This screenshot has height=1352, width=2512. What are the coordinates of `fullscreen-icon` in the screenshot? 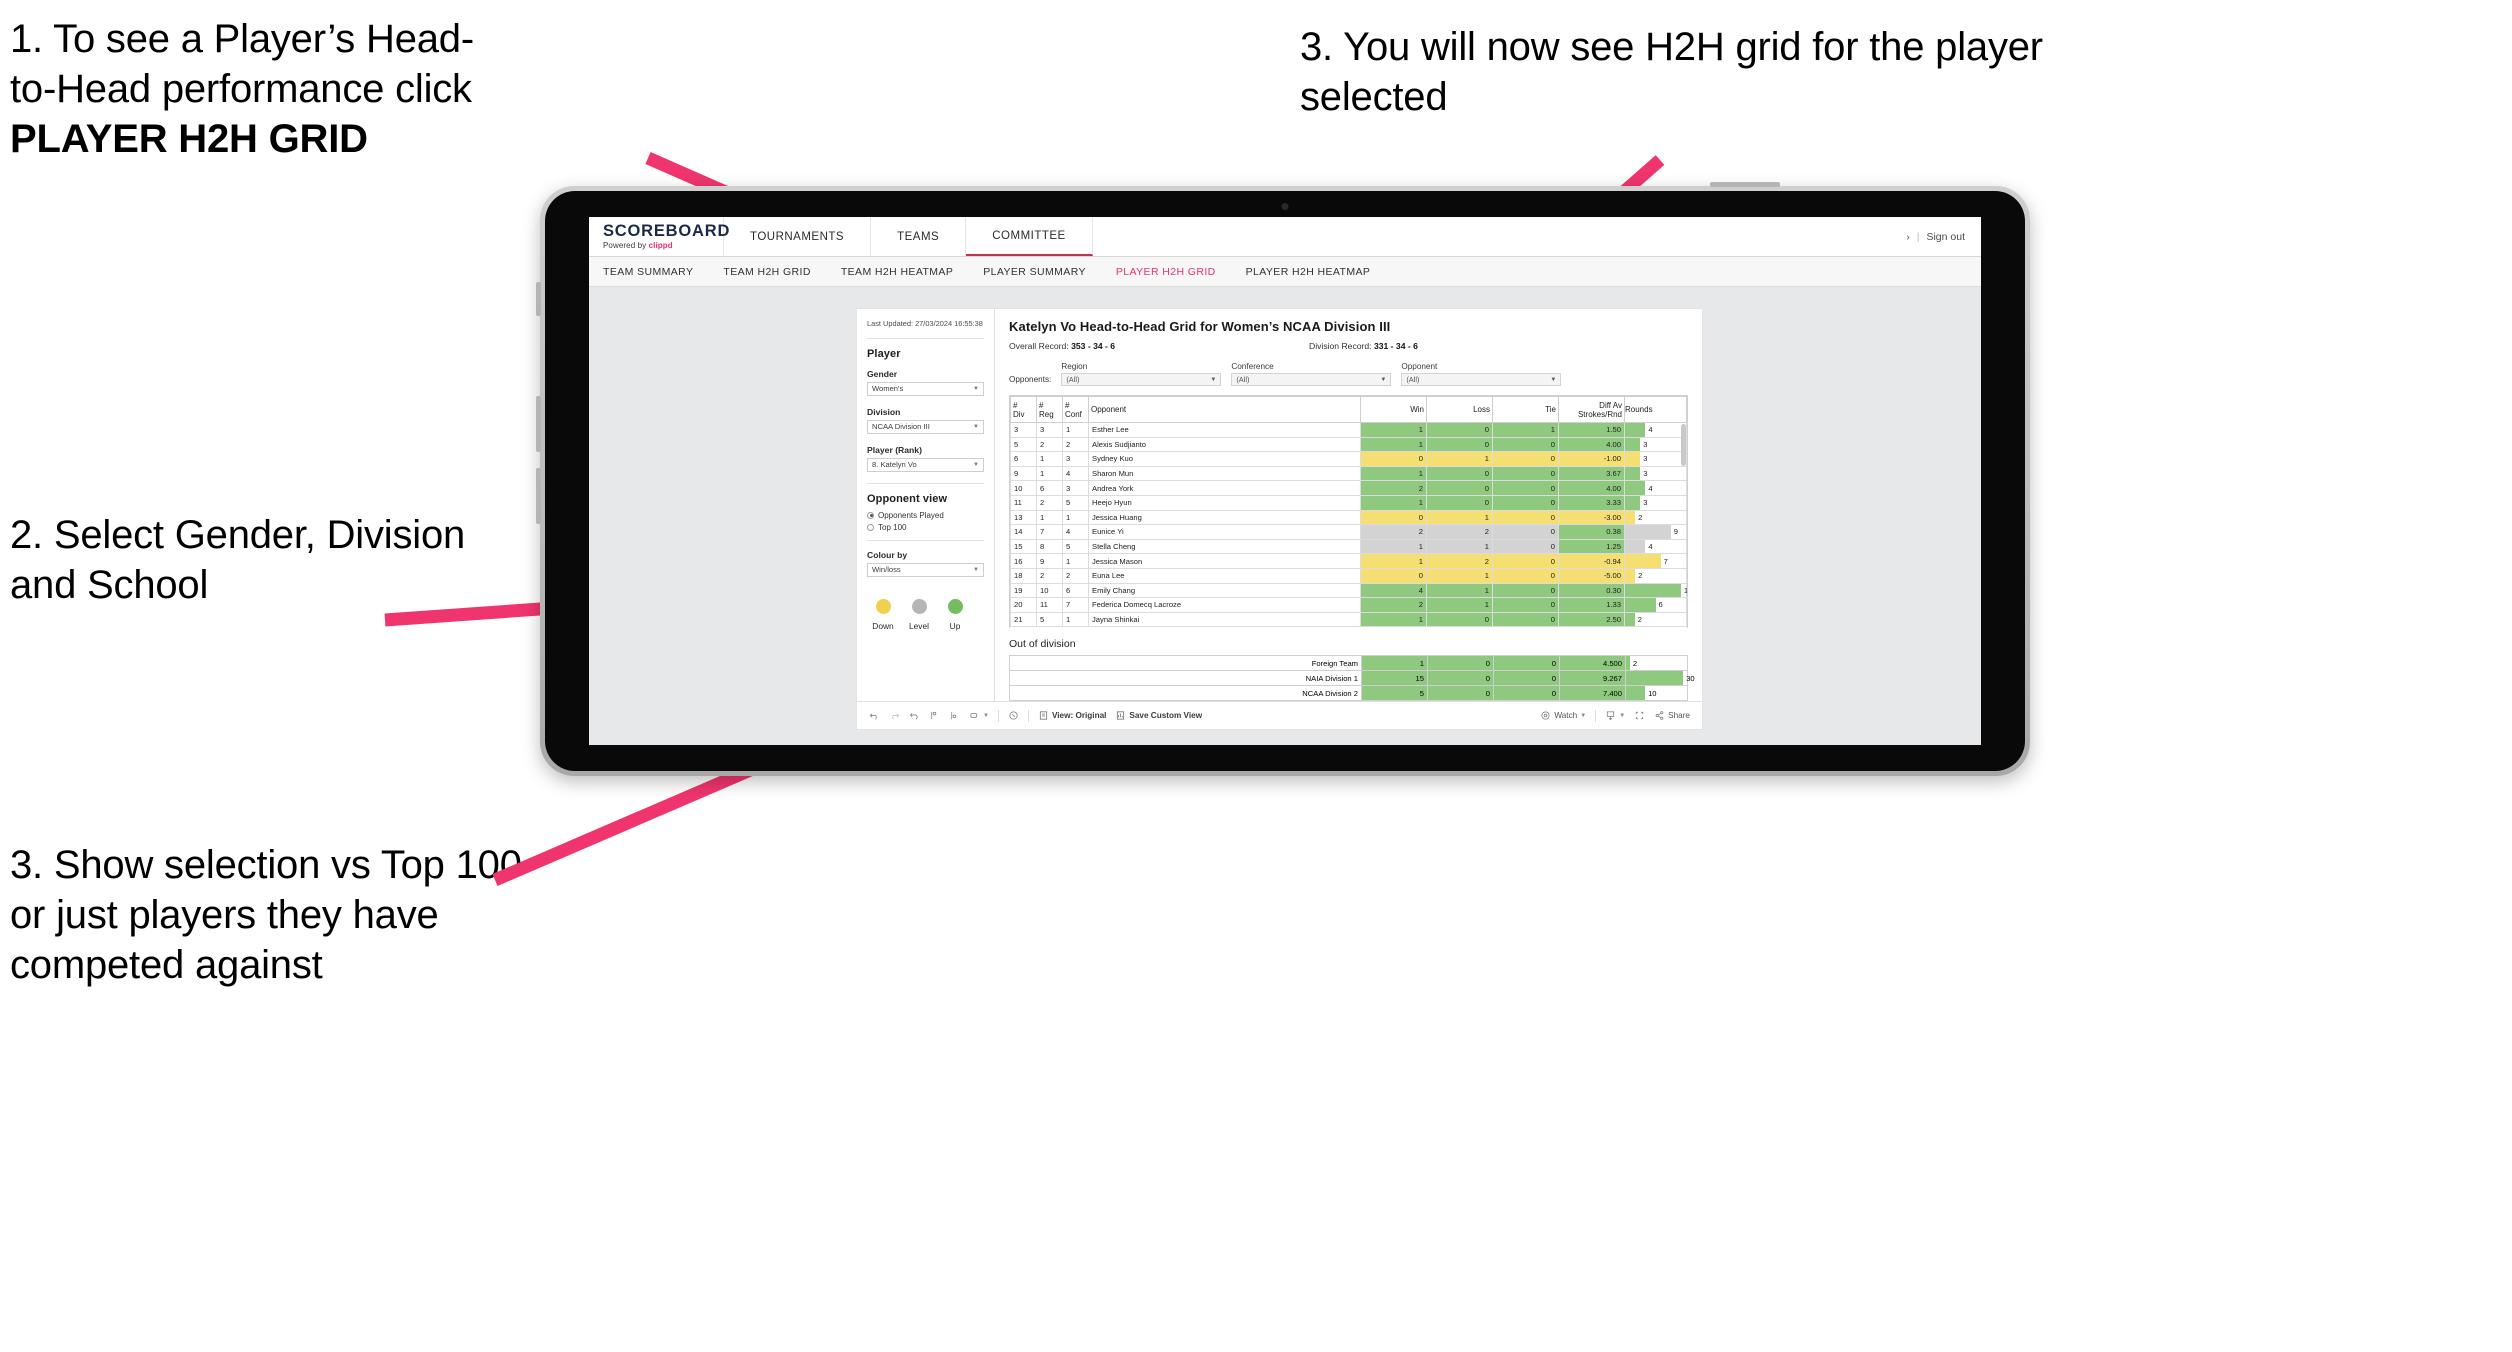 It's located at (1639, 715).